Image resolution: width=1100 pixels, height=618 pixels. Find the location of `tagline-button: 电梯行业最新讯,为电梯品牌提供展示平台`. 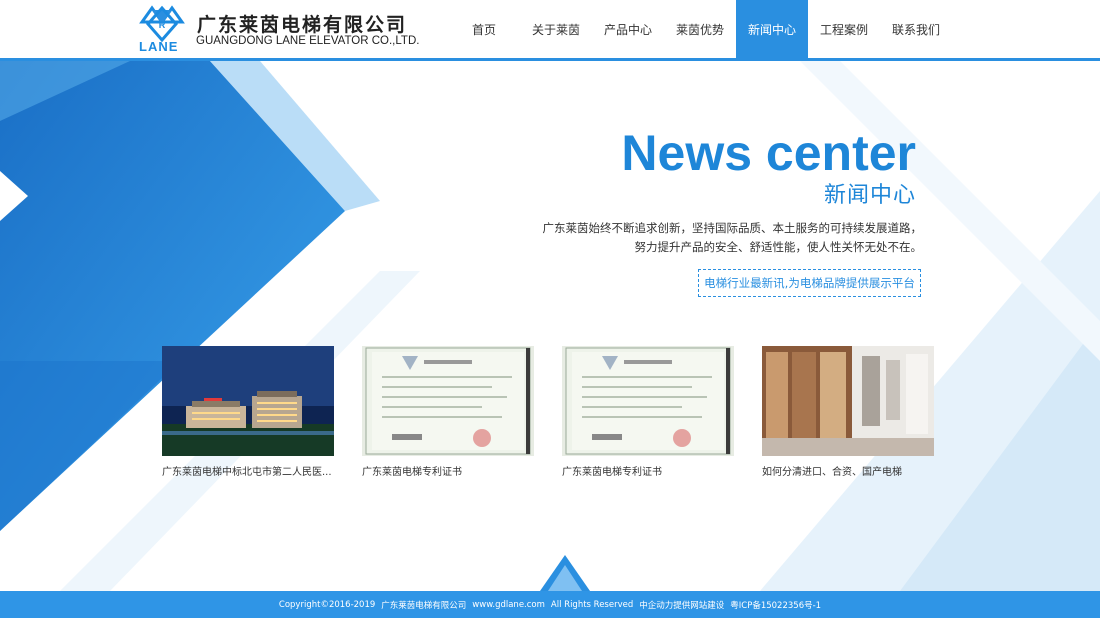

tagline-button: 电梯行业最新讯,为电梯品牌提供展示平台 is located at coordinates (809, 283).